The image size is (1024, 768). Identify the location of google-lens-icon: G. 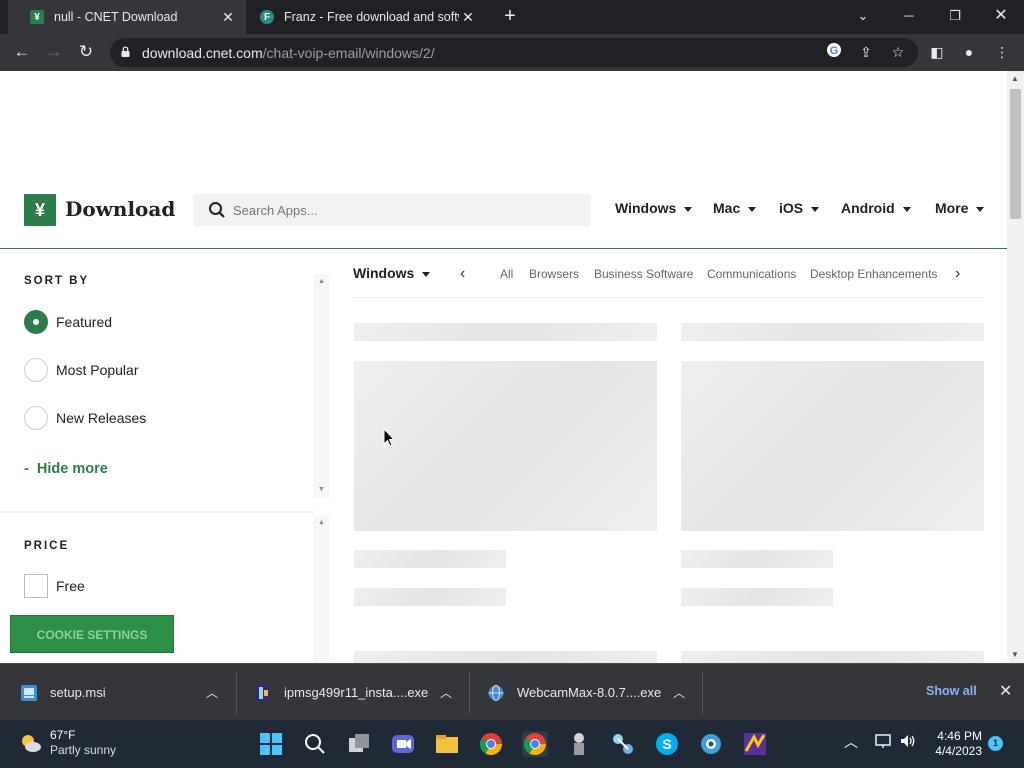
(834, 52).